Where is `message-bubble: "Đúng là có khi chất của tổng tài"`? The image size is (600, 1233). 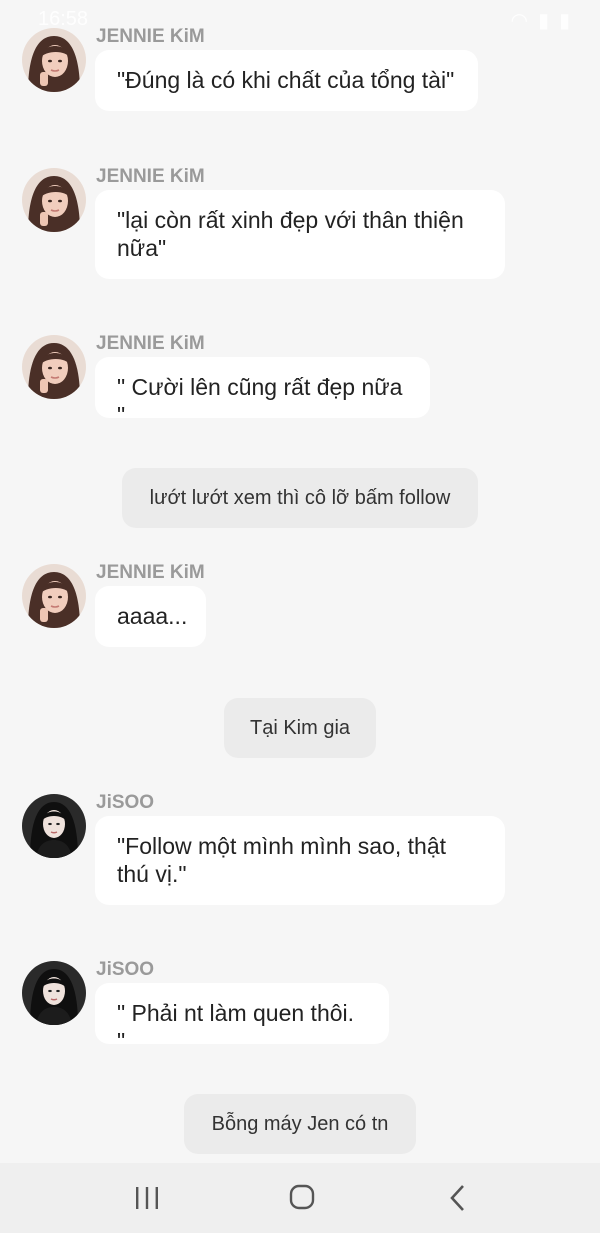
message-bubble: "Đúng là có khi chất của tổng tài" is located at coordinates (286, 80).